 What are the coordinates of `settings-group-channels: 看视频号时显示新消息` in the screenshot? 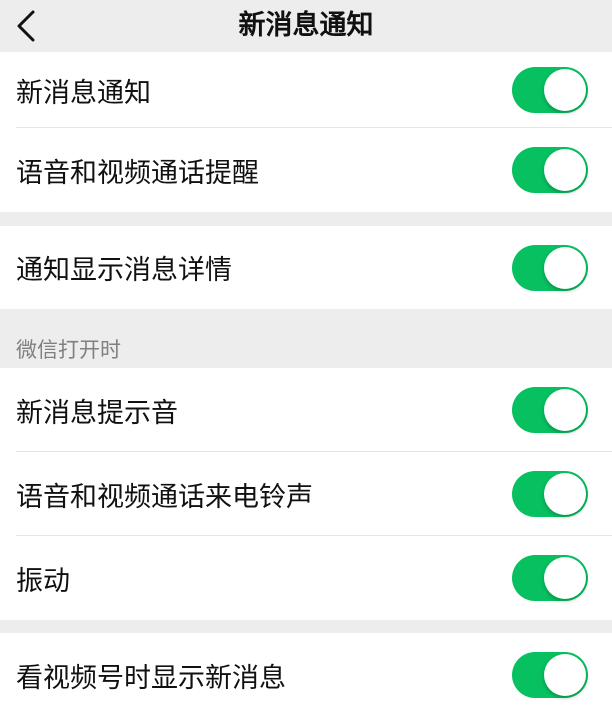 It's located at (306, 669).